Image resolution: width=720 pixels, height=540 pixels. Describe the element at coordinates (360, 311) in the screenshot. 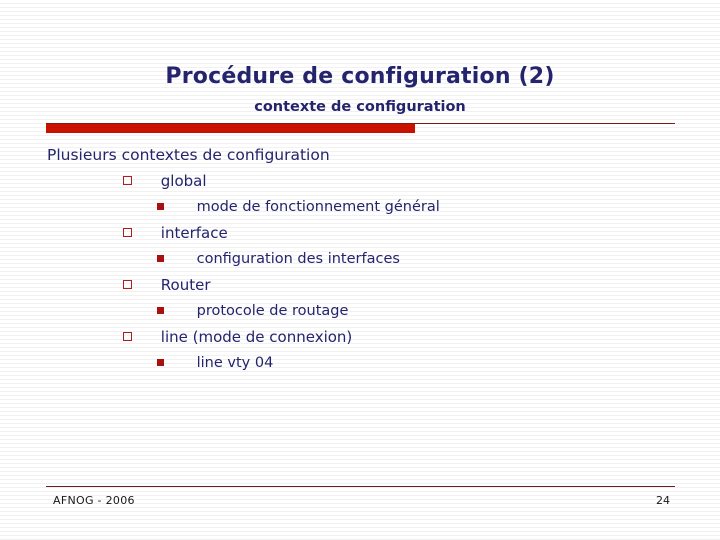

I see `list-item: protocole de routage` at that location.